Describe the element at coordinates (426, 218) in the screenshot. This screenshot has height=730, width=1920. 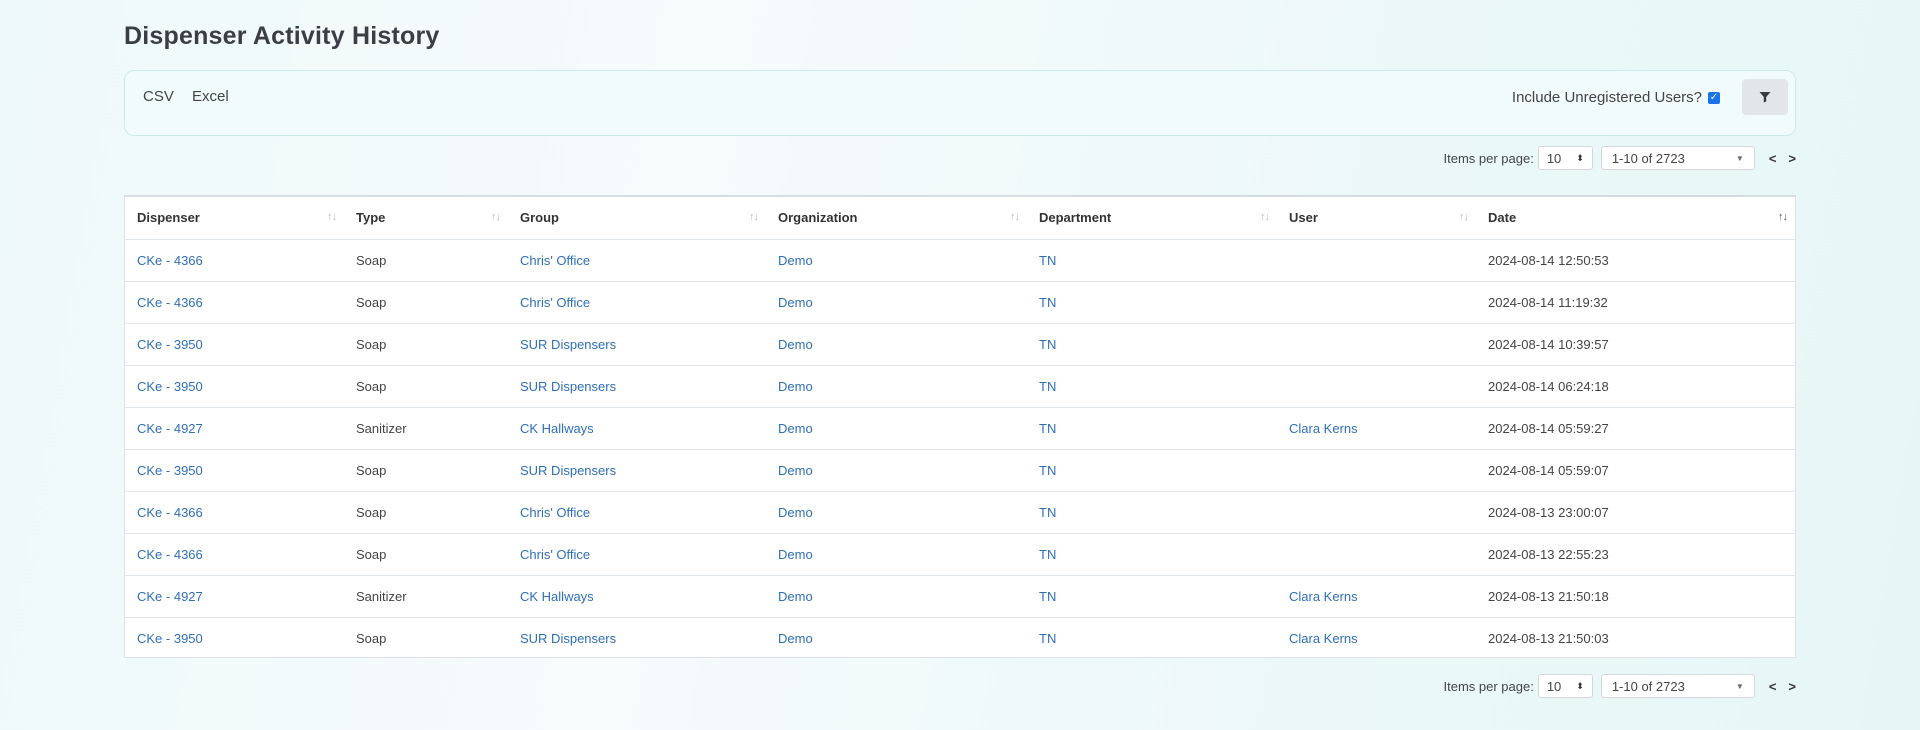
I see `column-header-type: Type ↑↓` at that location.